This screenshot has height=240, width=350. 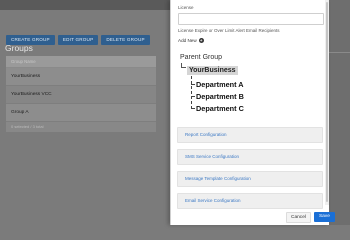 What do you see at coordinates (212, 70) in the screenshot?
I see `tree-node-selected: YourBusiness` at bounding box center [212, 70].